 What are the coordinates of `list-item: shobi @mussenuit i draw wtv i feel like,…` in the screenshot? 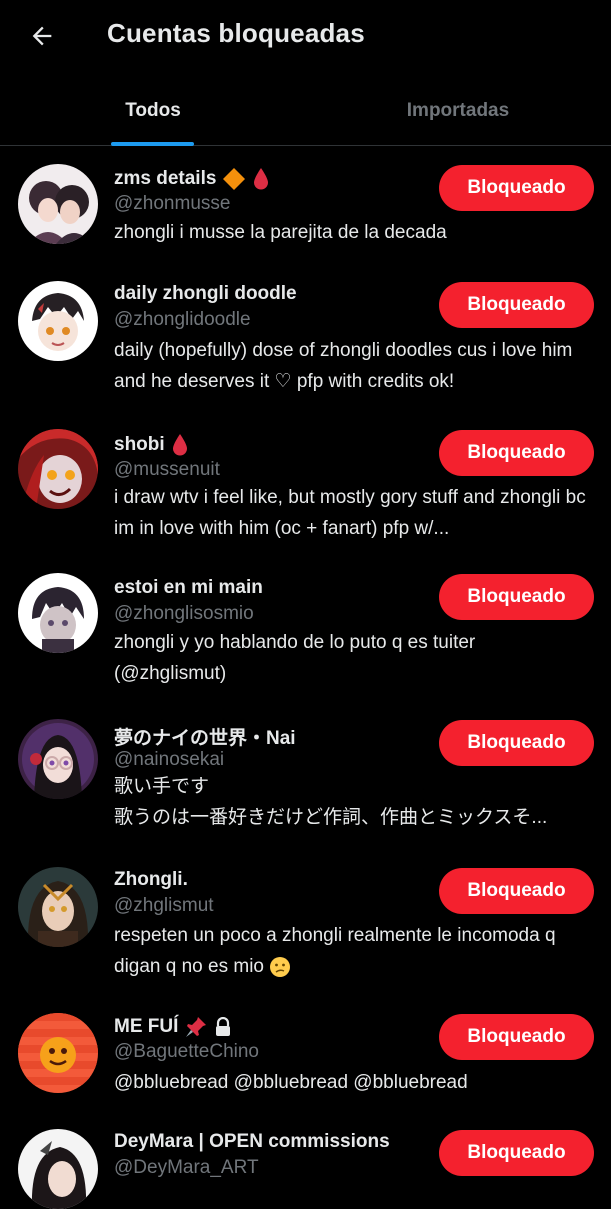 It's located at (305, 485).